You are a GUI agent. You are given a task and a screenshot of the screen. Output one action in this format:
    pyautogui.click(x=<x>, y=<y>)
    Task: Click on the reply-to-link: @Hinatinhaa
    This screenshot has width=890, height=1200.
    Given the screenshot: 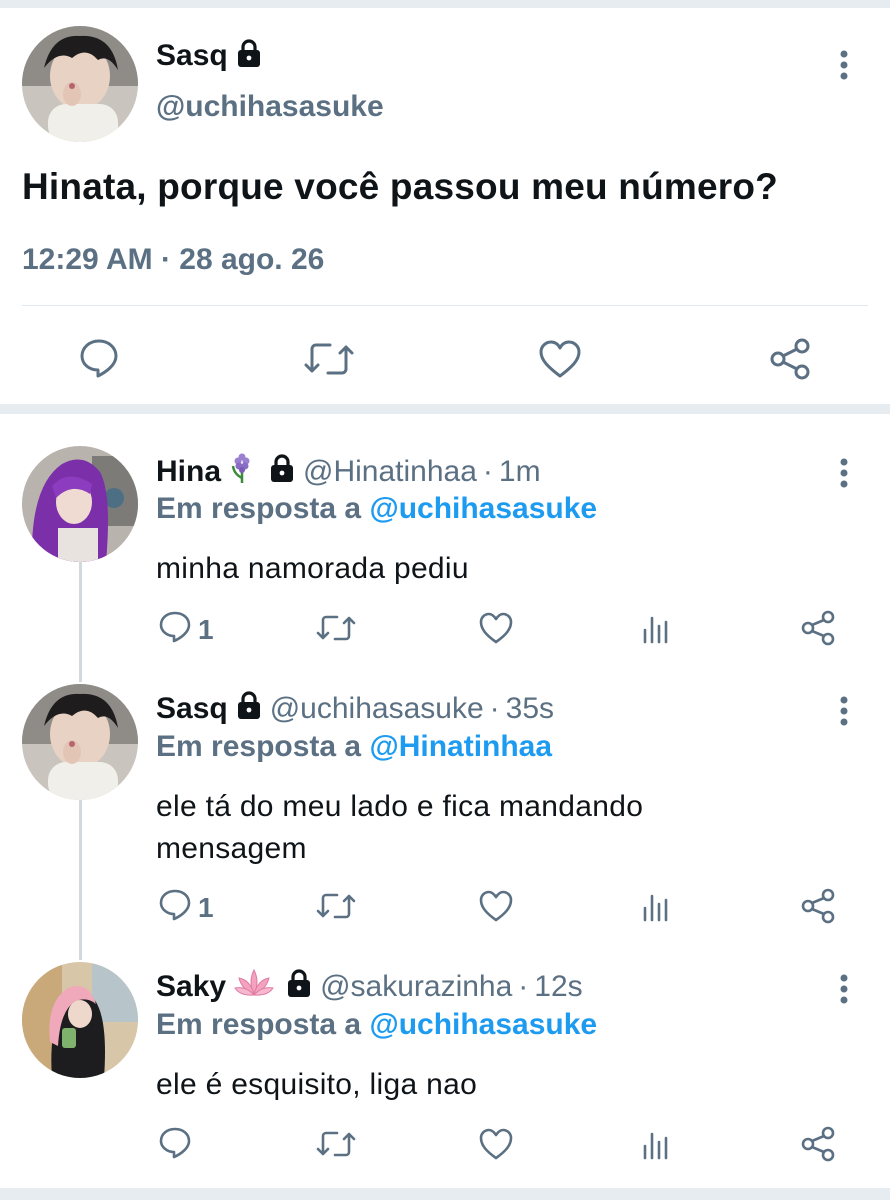 What is the action you would take?
    pyautogui.click(x=460, y=746)
    